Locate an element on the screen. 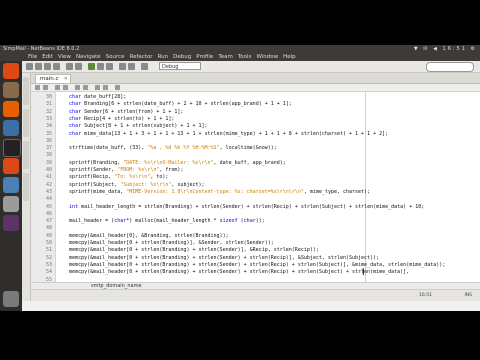 This screenshot has height=360, width=480. tab-files is located at coordinates (26, 123).